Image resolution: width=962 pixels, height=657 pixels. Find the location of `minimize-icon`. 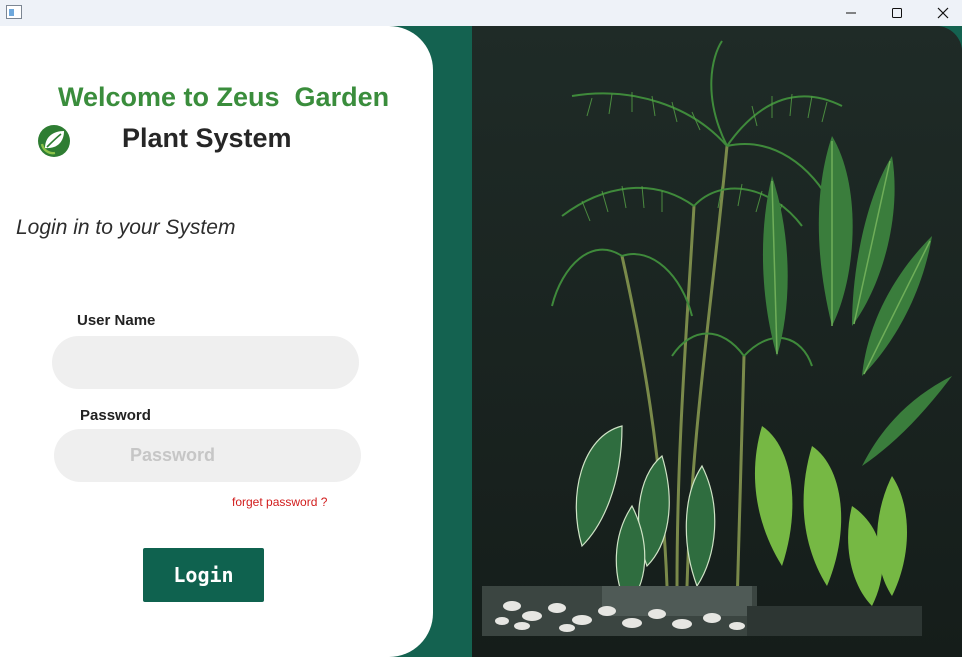

minimize-icon is located at coordinates (851, 13).